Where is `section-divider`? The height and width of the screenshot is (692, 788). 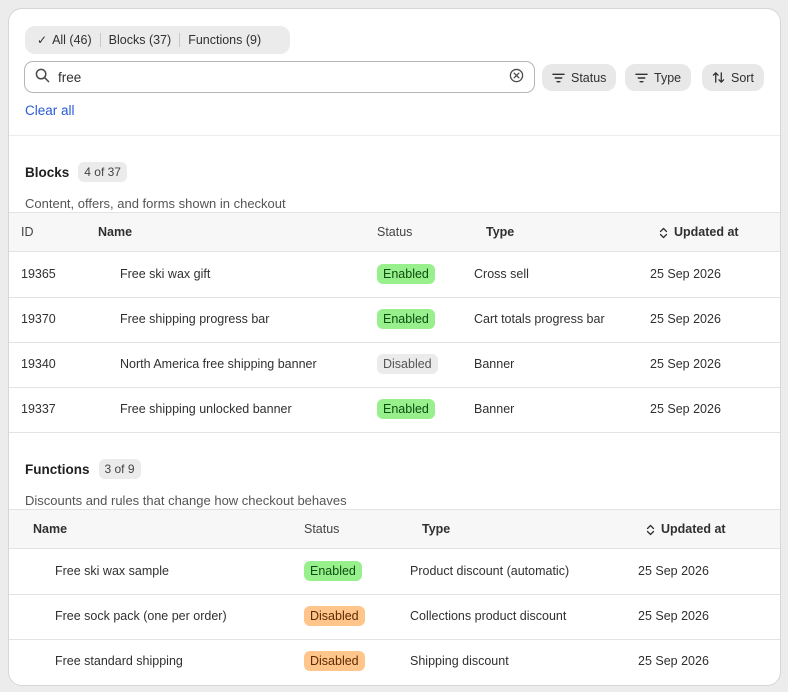
section-divider is located at coordinates (394, 135).